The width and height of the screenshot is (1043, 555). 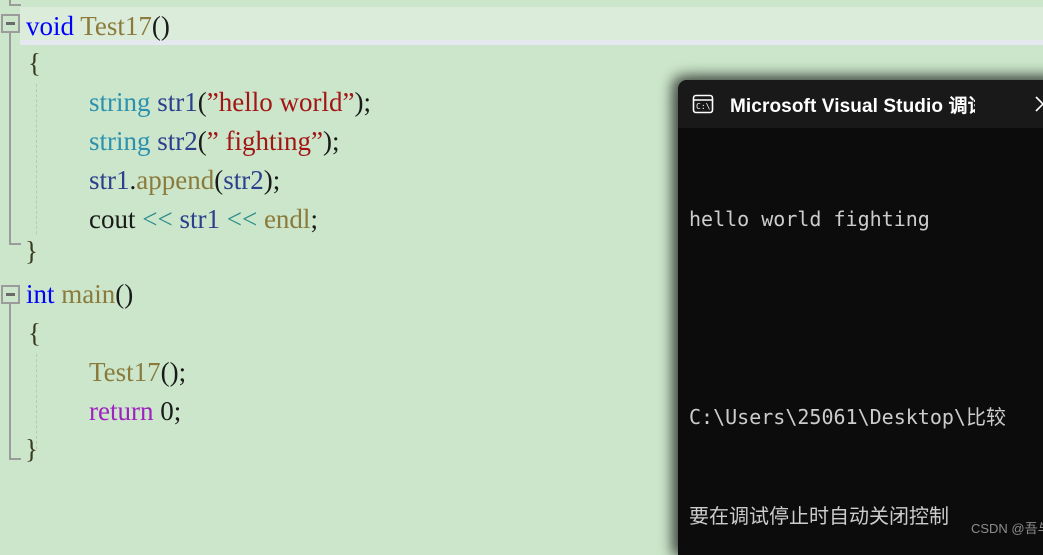 I want to click on code-line-11: return 0;, so click(x=135, y=411).